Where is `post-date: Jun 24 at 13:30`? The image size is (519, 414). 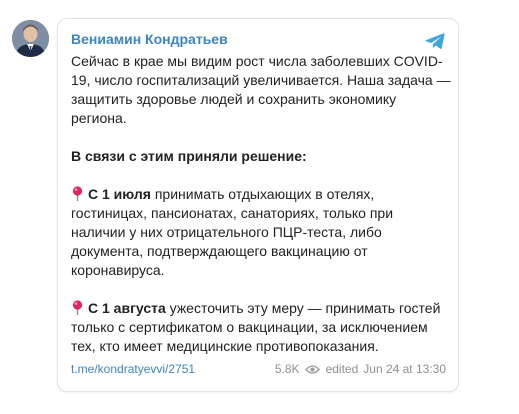
post-date: Jun 24 at 13:30 is located at coordinates (404, 369).